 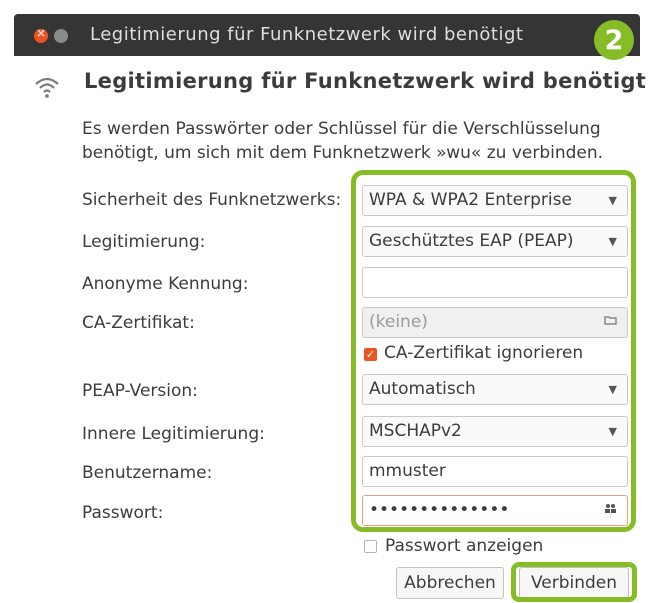 I want to click on password-label: Passwort:, so click(x=123, y=513).